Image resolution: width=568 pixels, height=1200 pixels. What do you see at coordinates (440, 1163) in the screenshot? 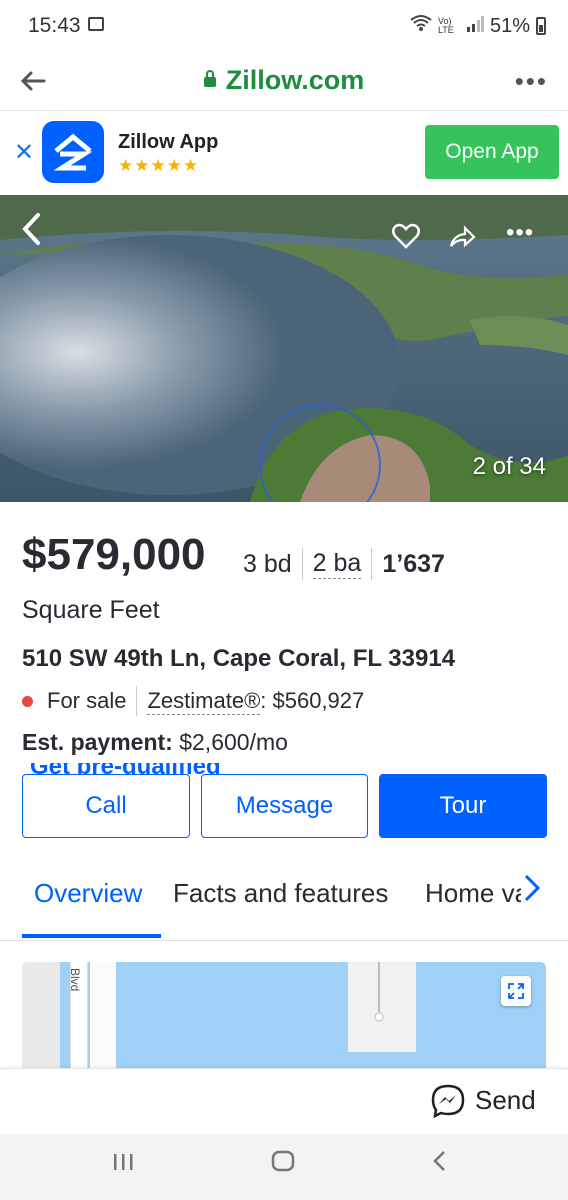
I see `nav-back-icon` at bounding box center [440, 1163].